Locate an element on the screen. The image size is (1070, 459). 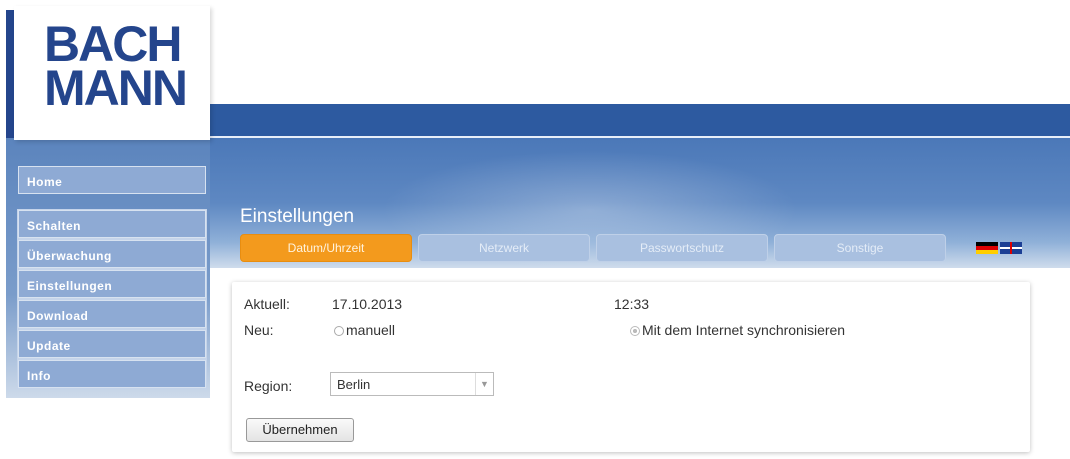
logo-text: BACH MANN is located at coordinates (116, 67).